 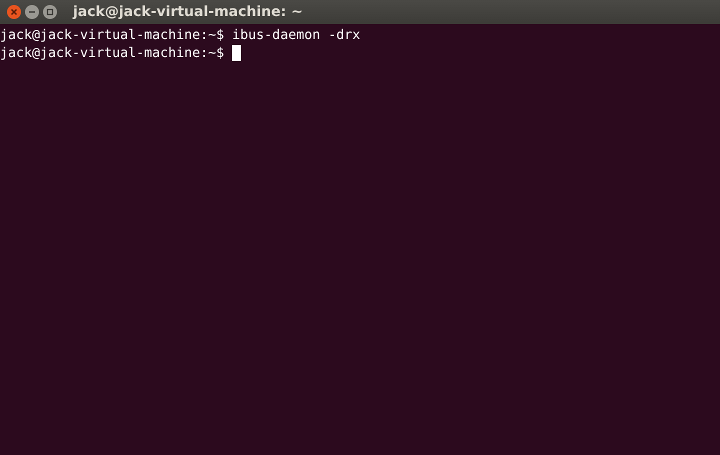 I want to click on close-icon, so click(x=14, y=12).